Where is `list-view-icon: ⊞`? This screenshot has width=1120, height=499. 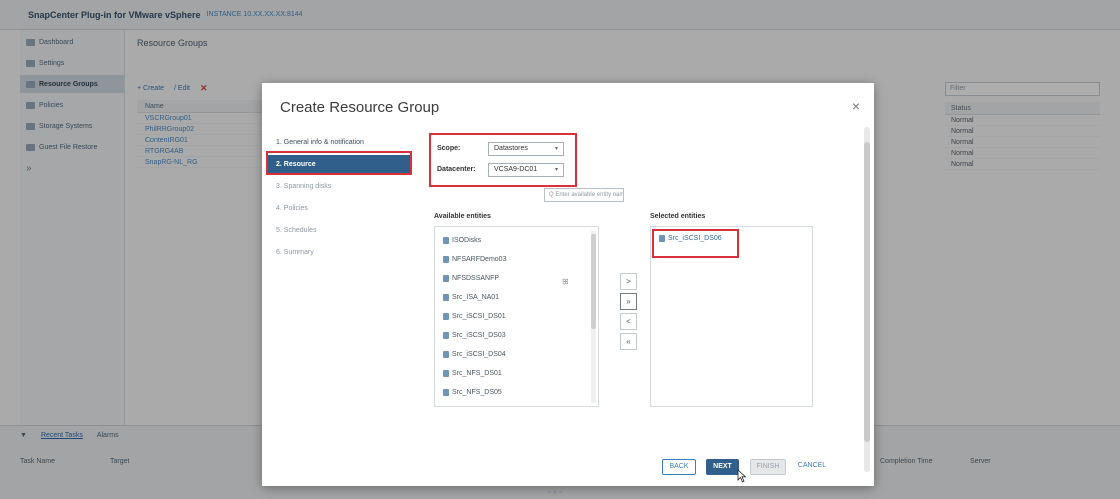
list-view-icon: ⊞ is located at coordinates (565, 281).